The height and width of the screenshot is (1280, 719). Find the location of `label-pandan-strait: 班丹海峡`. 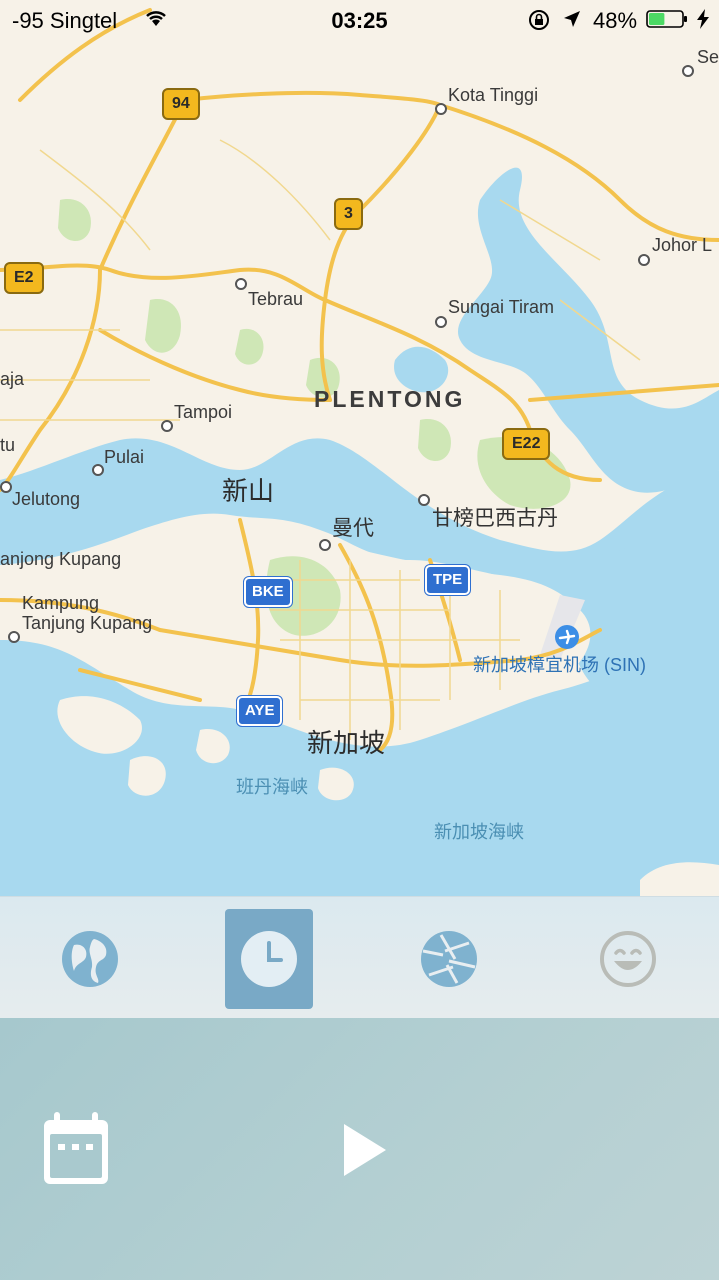

label-pandan-strait: 班丹海峡 is located at coordinates (272, 787).